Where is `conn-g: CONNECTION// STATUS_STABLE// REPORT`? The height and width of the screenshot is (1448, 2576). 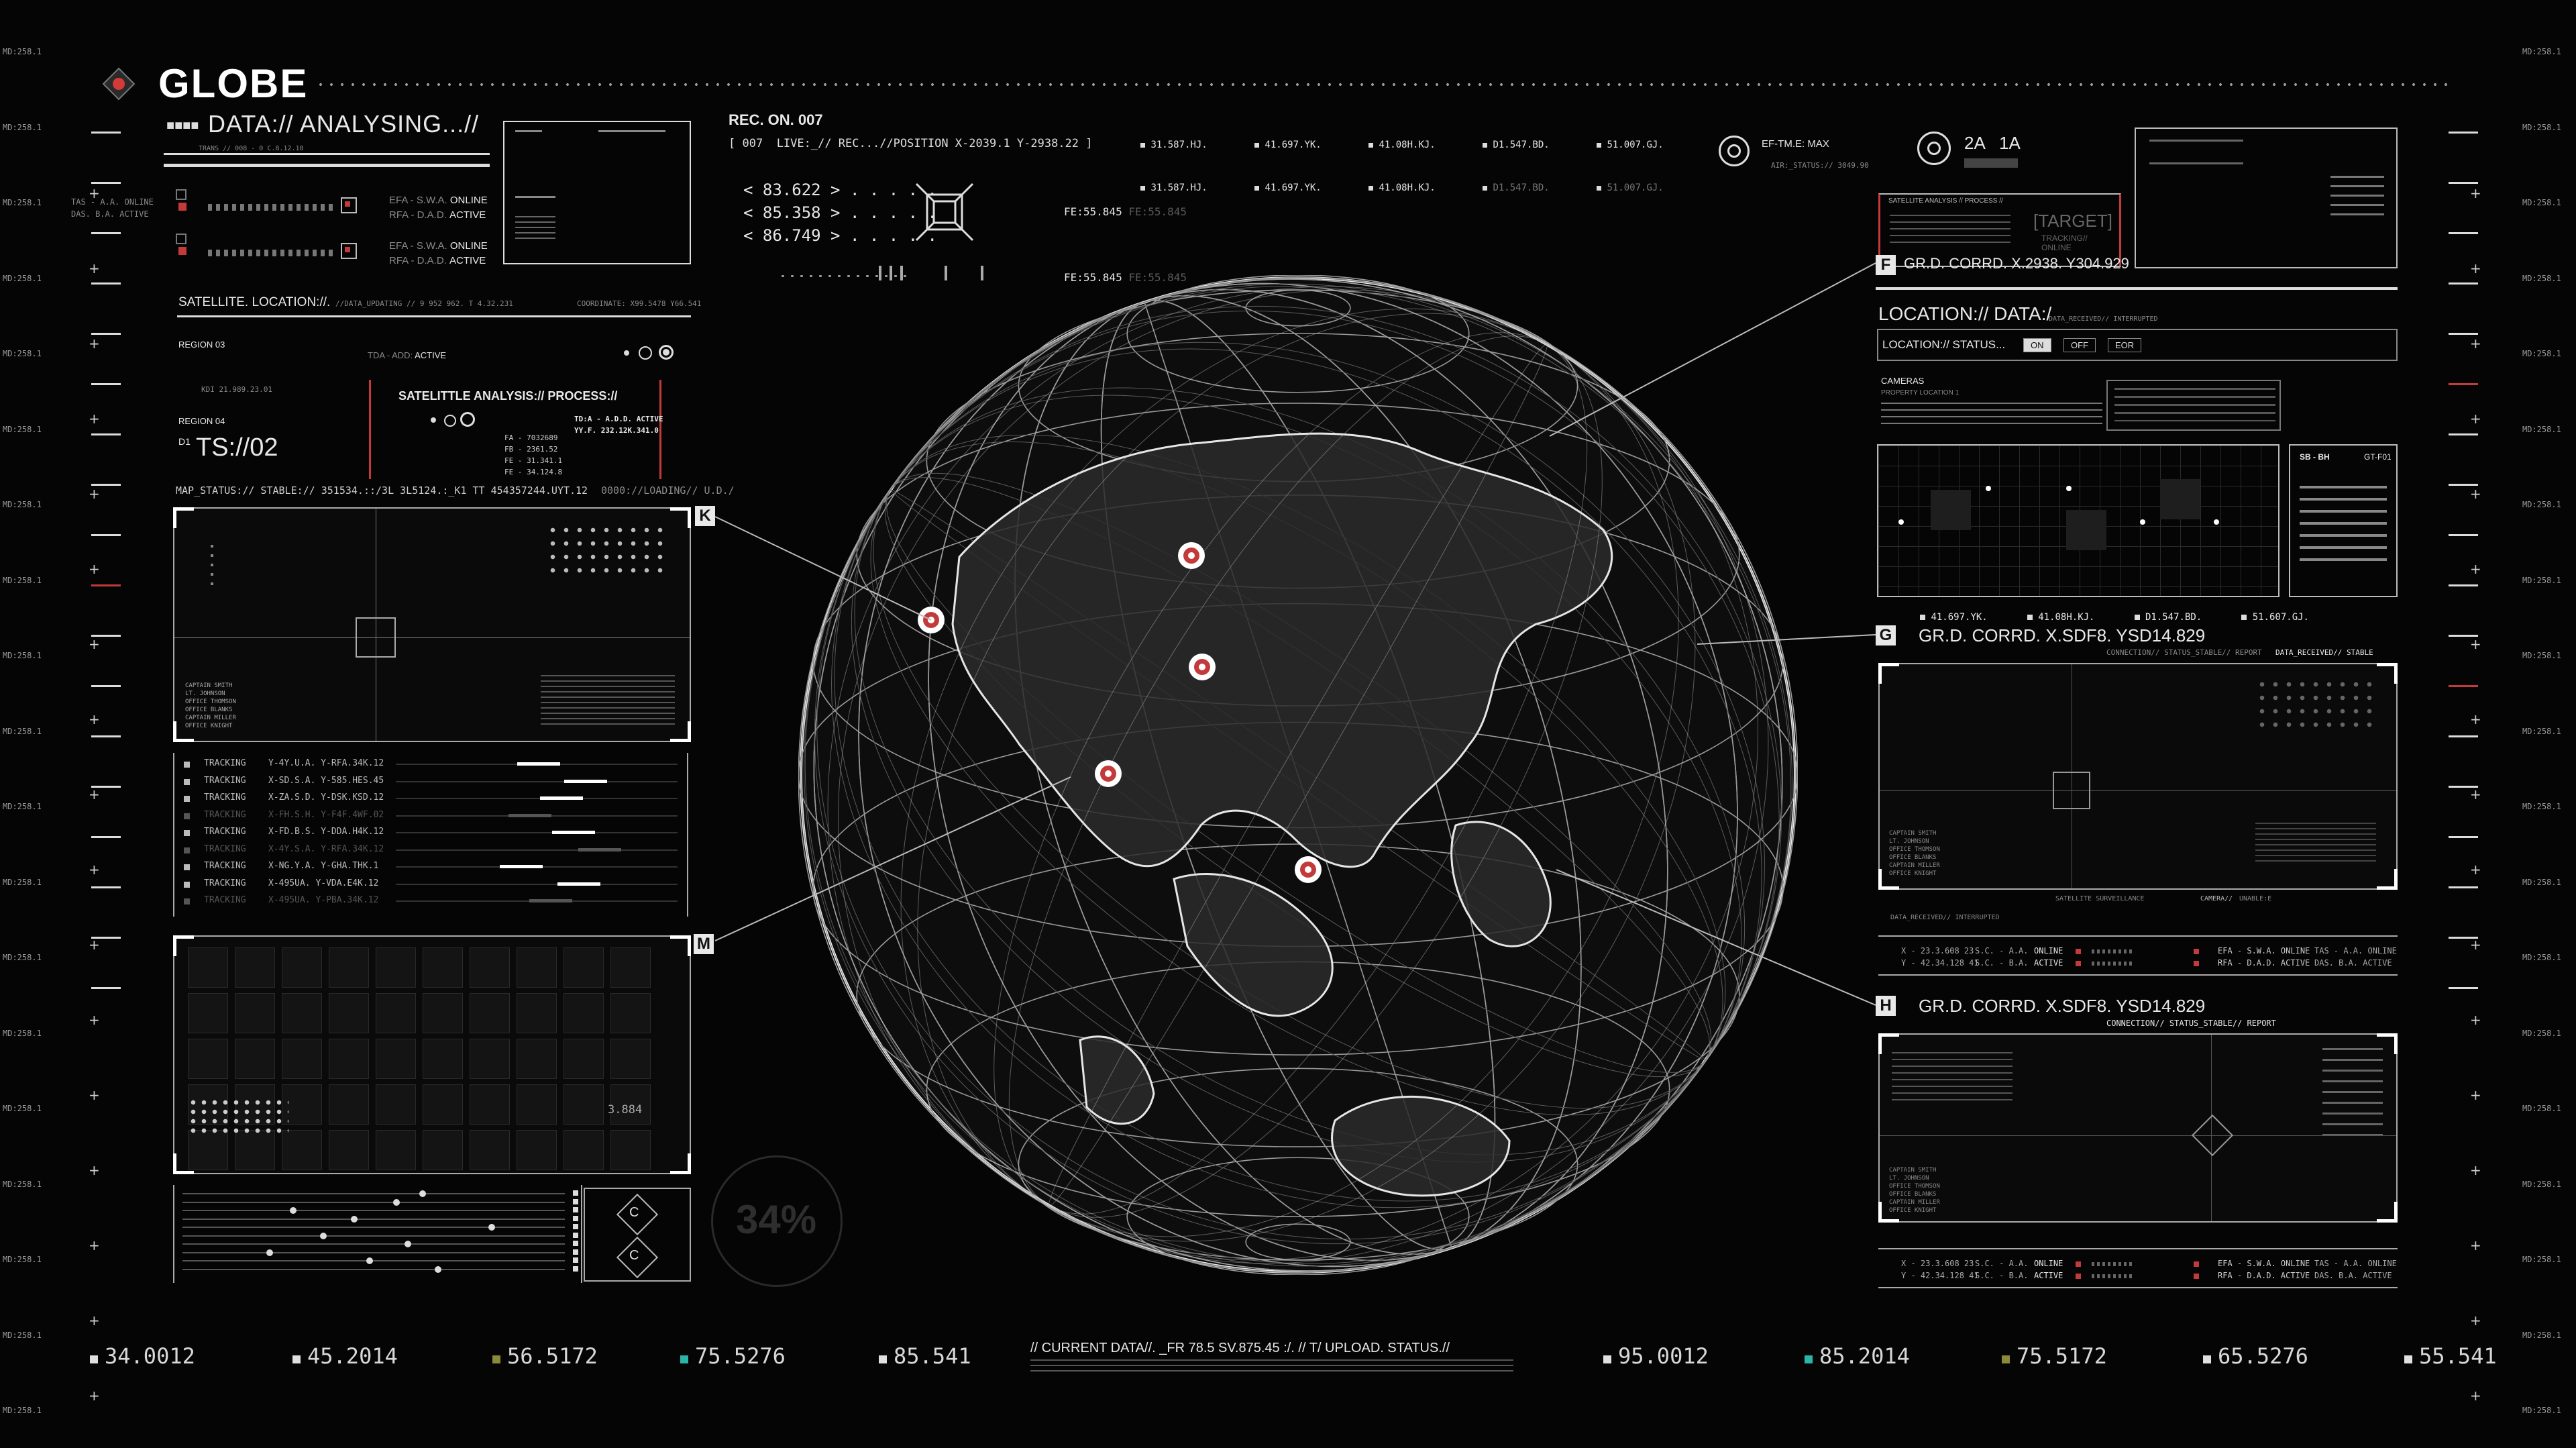
conn-g: CONNECTION// STATUS_STABLE// REPORT is located at coordinates (2184, 652).